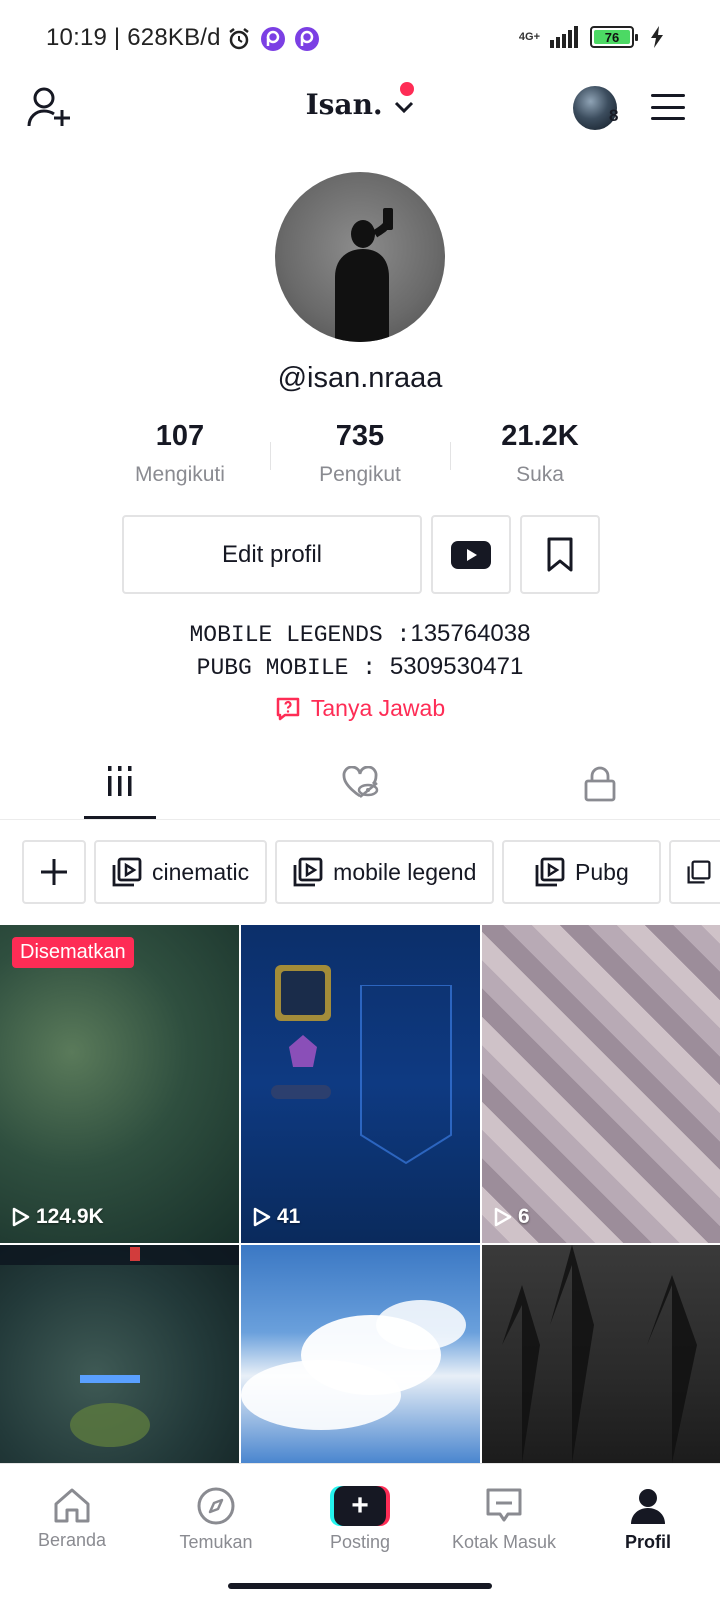 This screenshot has height=1600, width=720. What do you see at coordinates (529, 36) in the screenshot?
I see `network-type: 4G+` at bounding box center [529, 36].